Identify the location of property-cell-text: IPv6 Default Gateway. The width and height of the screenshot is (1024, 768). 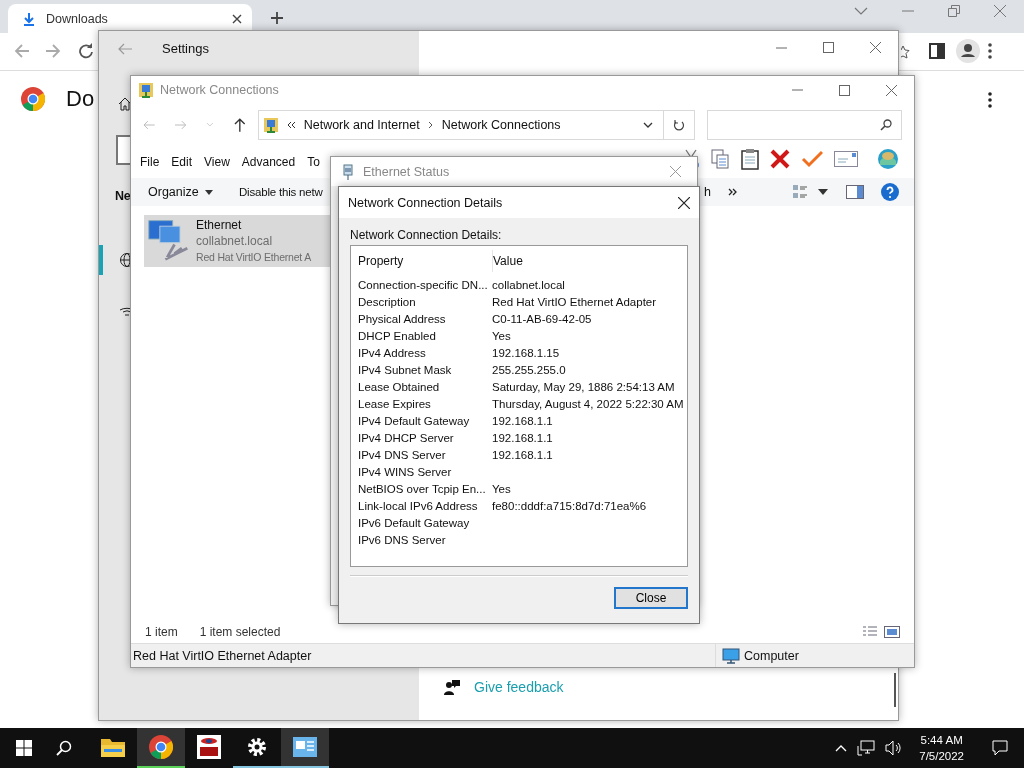
(414, 522).